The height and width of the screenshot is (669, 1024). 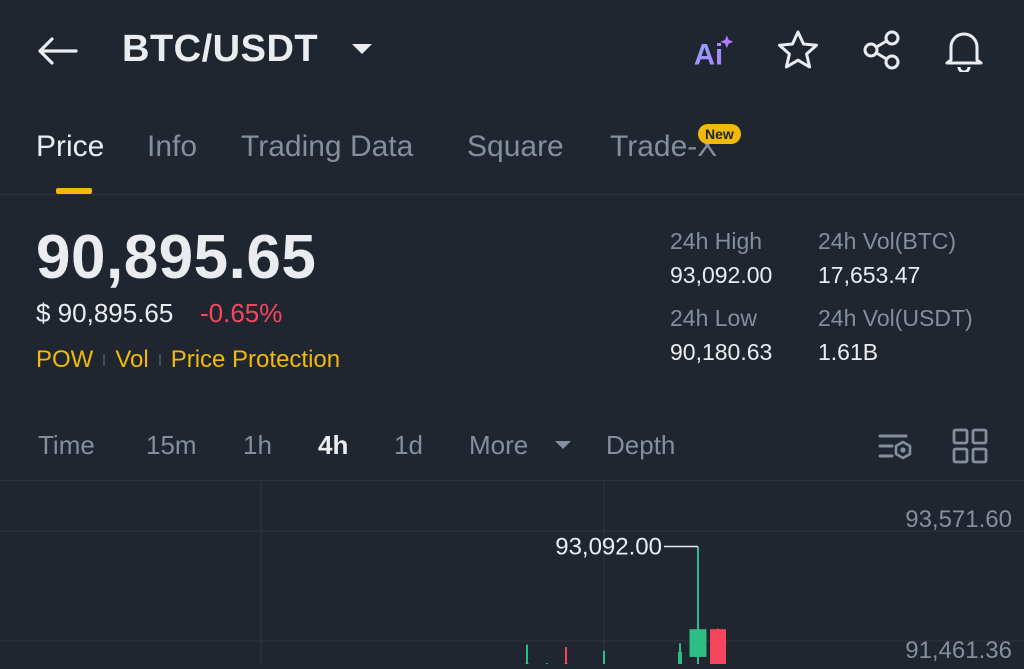 What do you see at coordinates (608, 547) in the screenshot?
I see `high-marker-label: 93,092.00` at bounding box center [608, 547].